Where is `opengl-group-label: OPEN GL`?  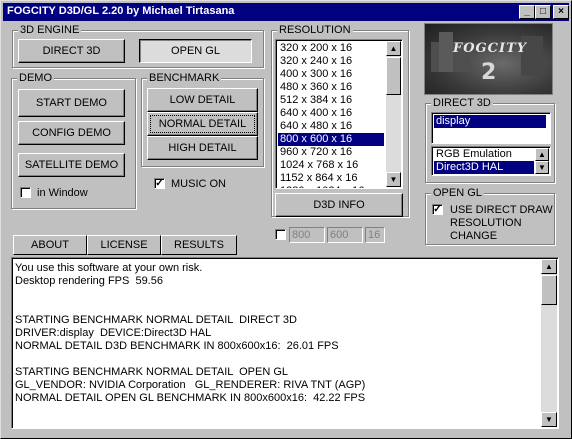 opengl-group-label: OPEN GL is located at coordinates (457, 193).